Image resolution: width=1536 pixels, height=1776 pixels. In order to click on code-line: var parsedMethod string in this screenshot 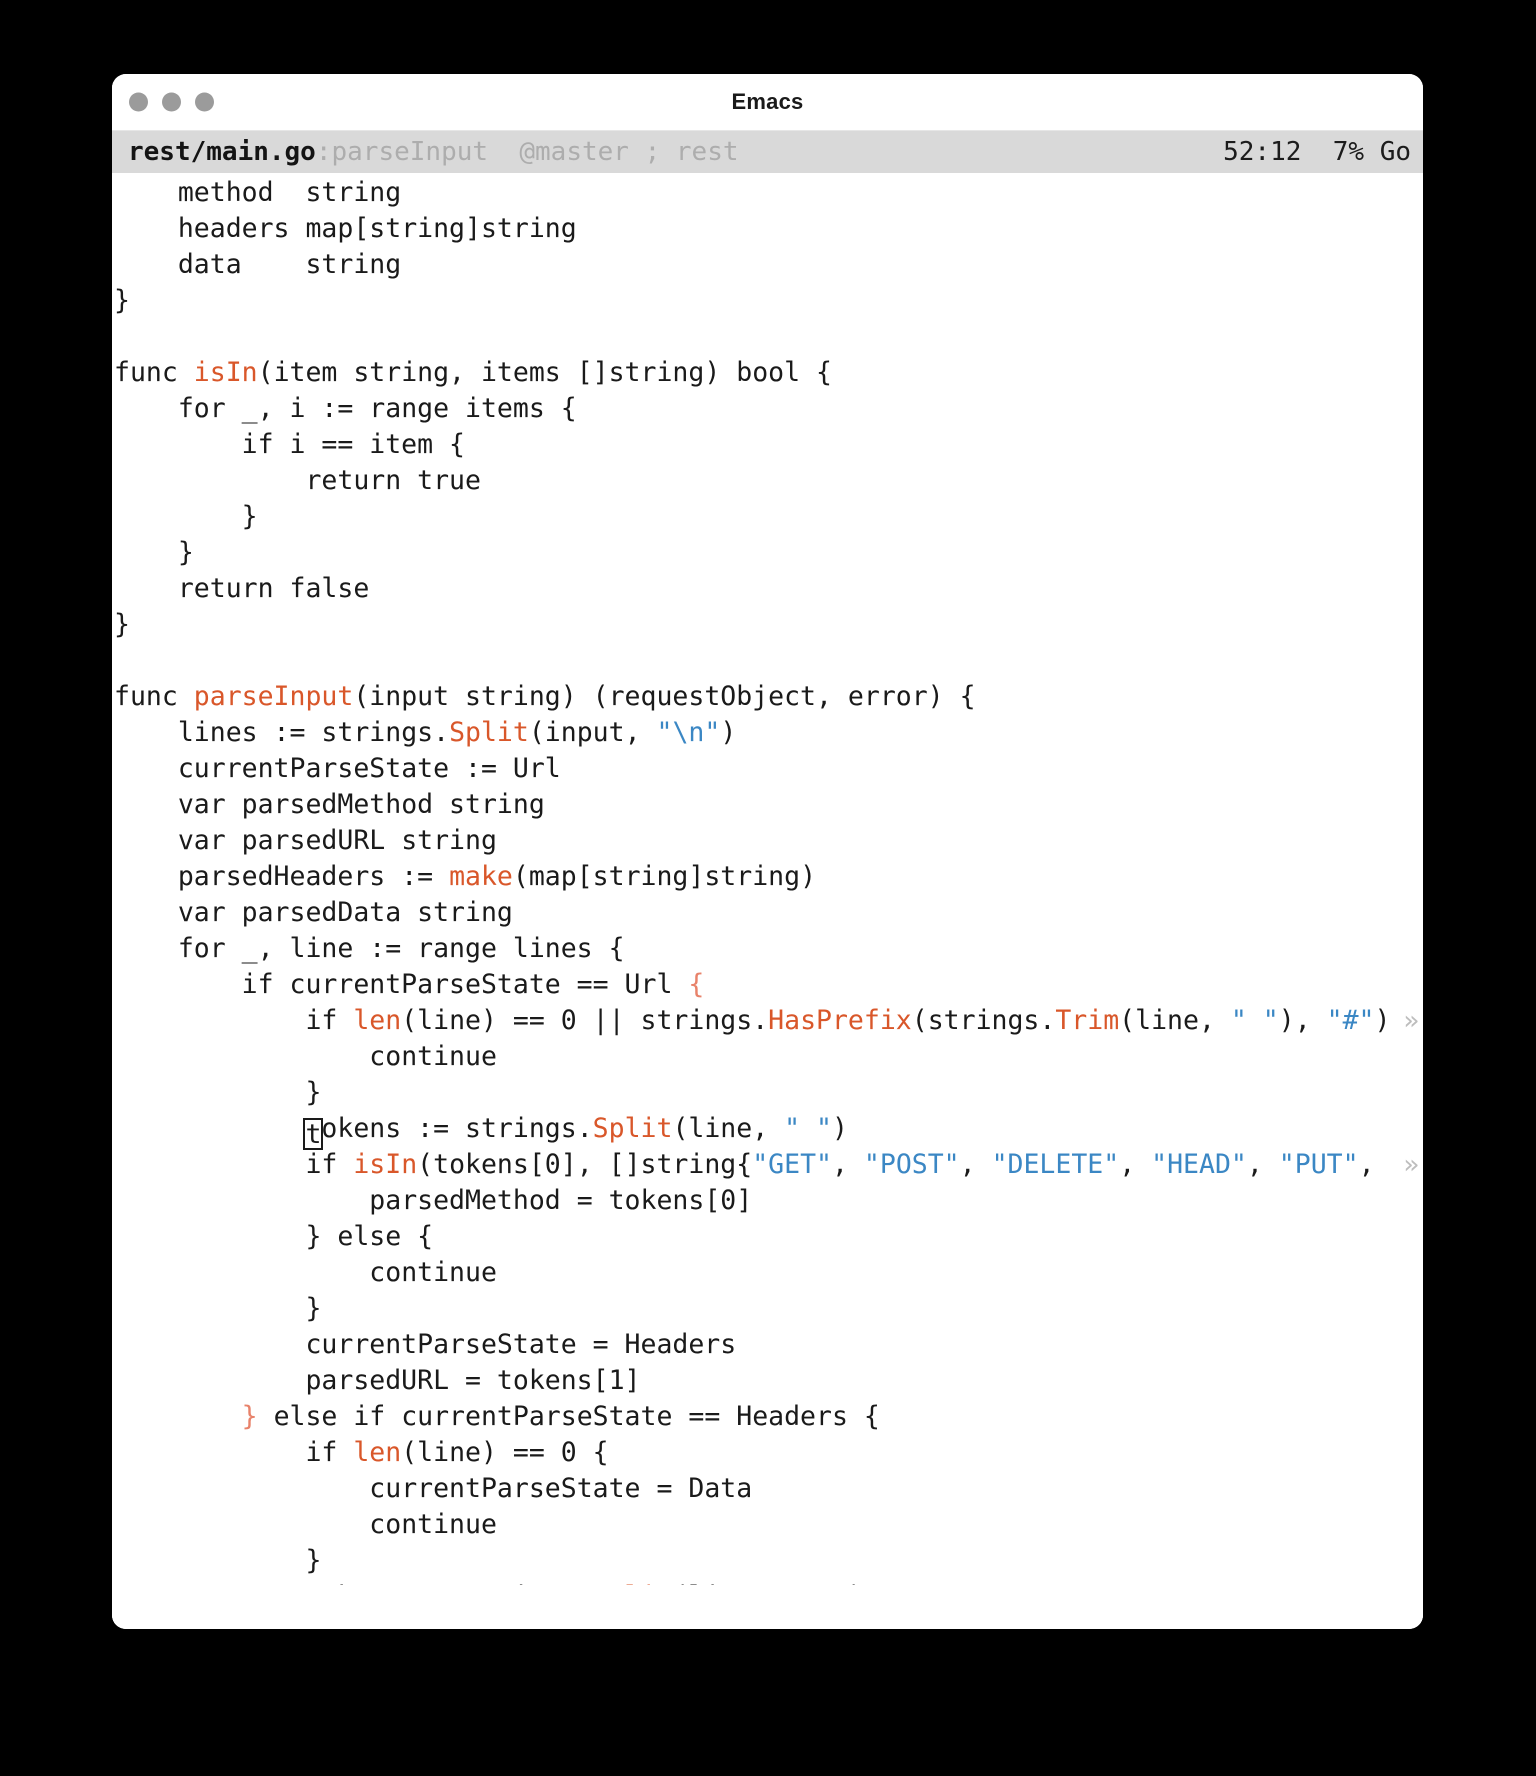, I will do `click(767, 805)`.